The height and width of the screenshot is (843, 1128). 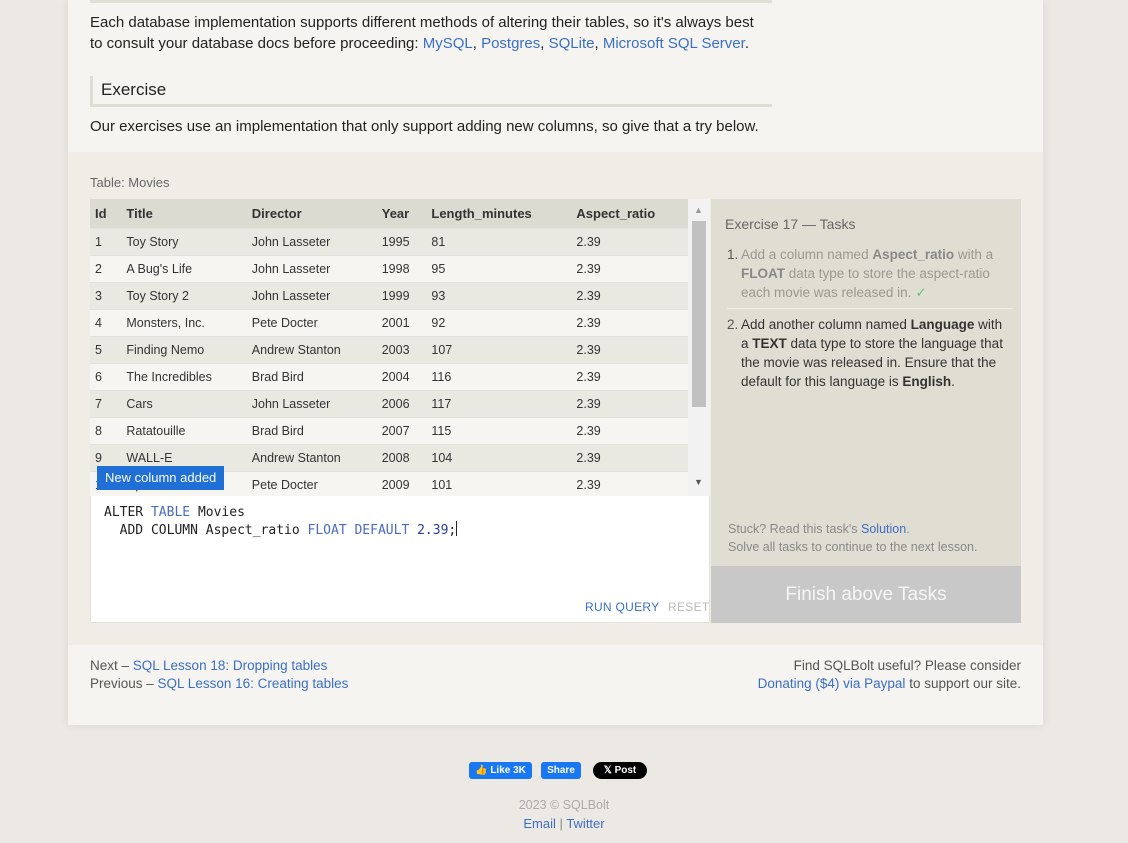 What do you see at coordinates (883, 529) in the screenshot?
I see `solution-link: Solution` at bounding box center [883, 529].